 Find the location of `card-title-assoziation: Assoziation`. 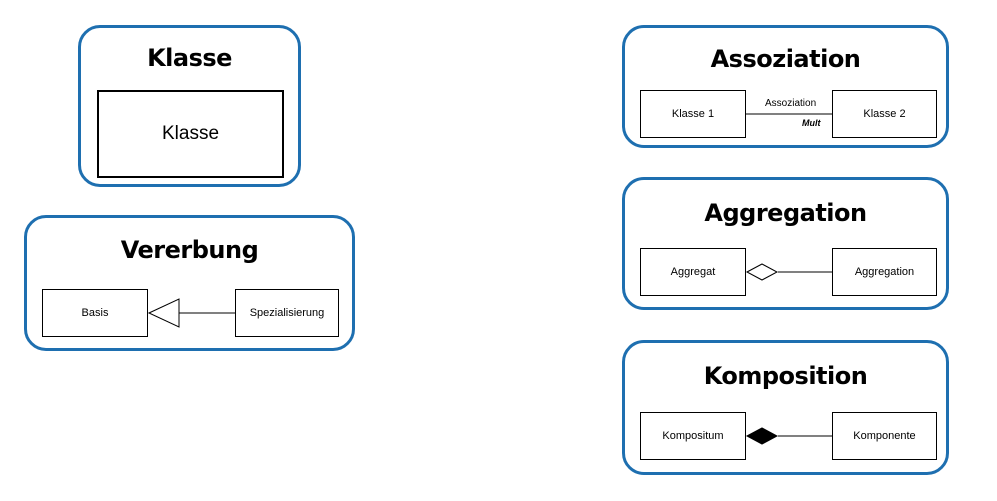

card-title-assoziation: Assoziation is located at coordinates (785, 59).